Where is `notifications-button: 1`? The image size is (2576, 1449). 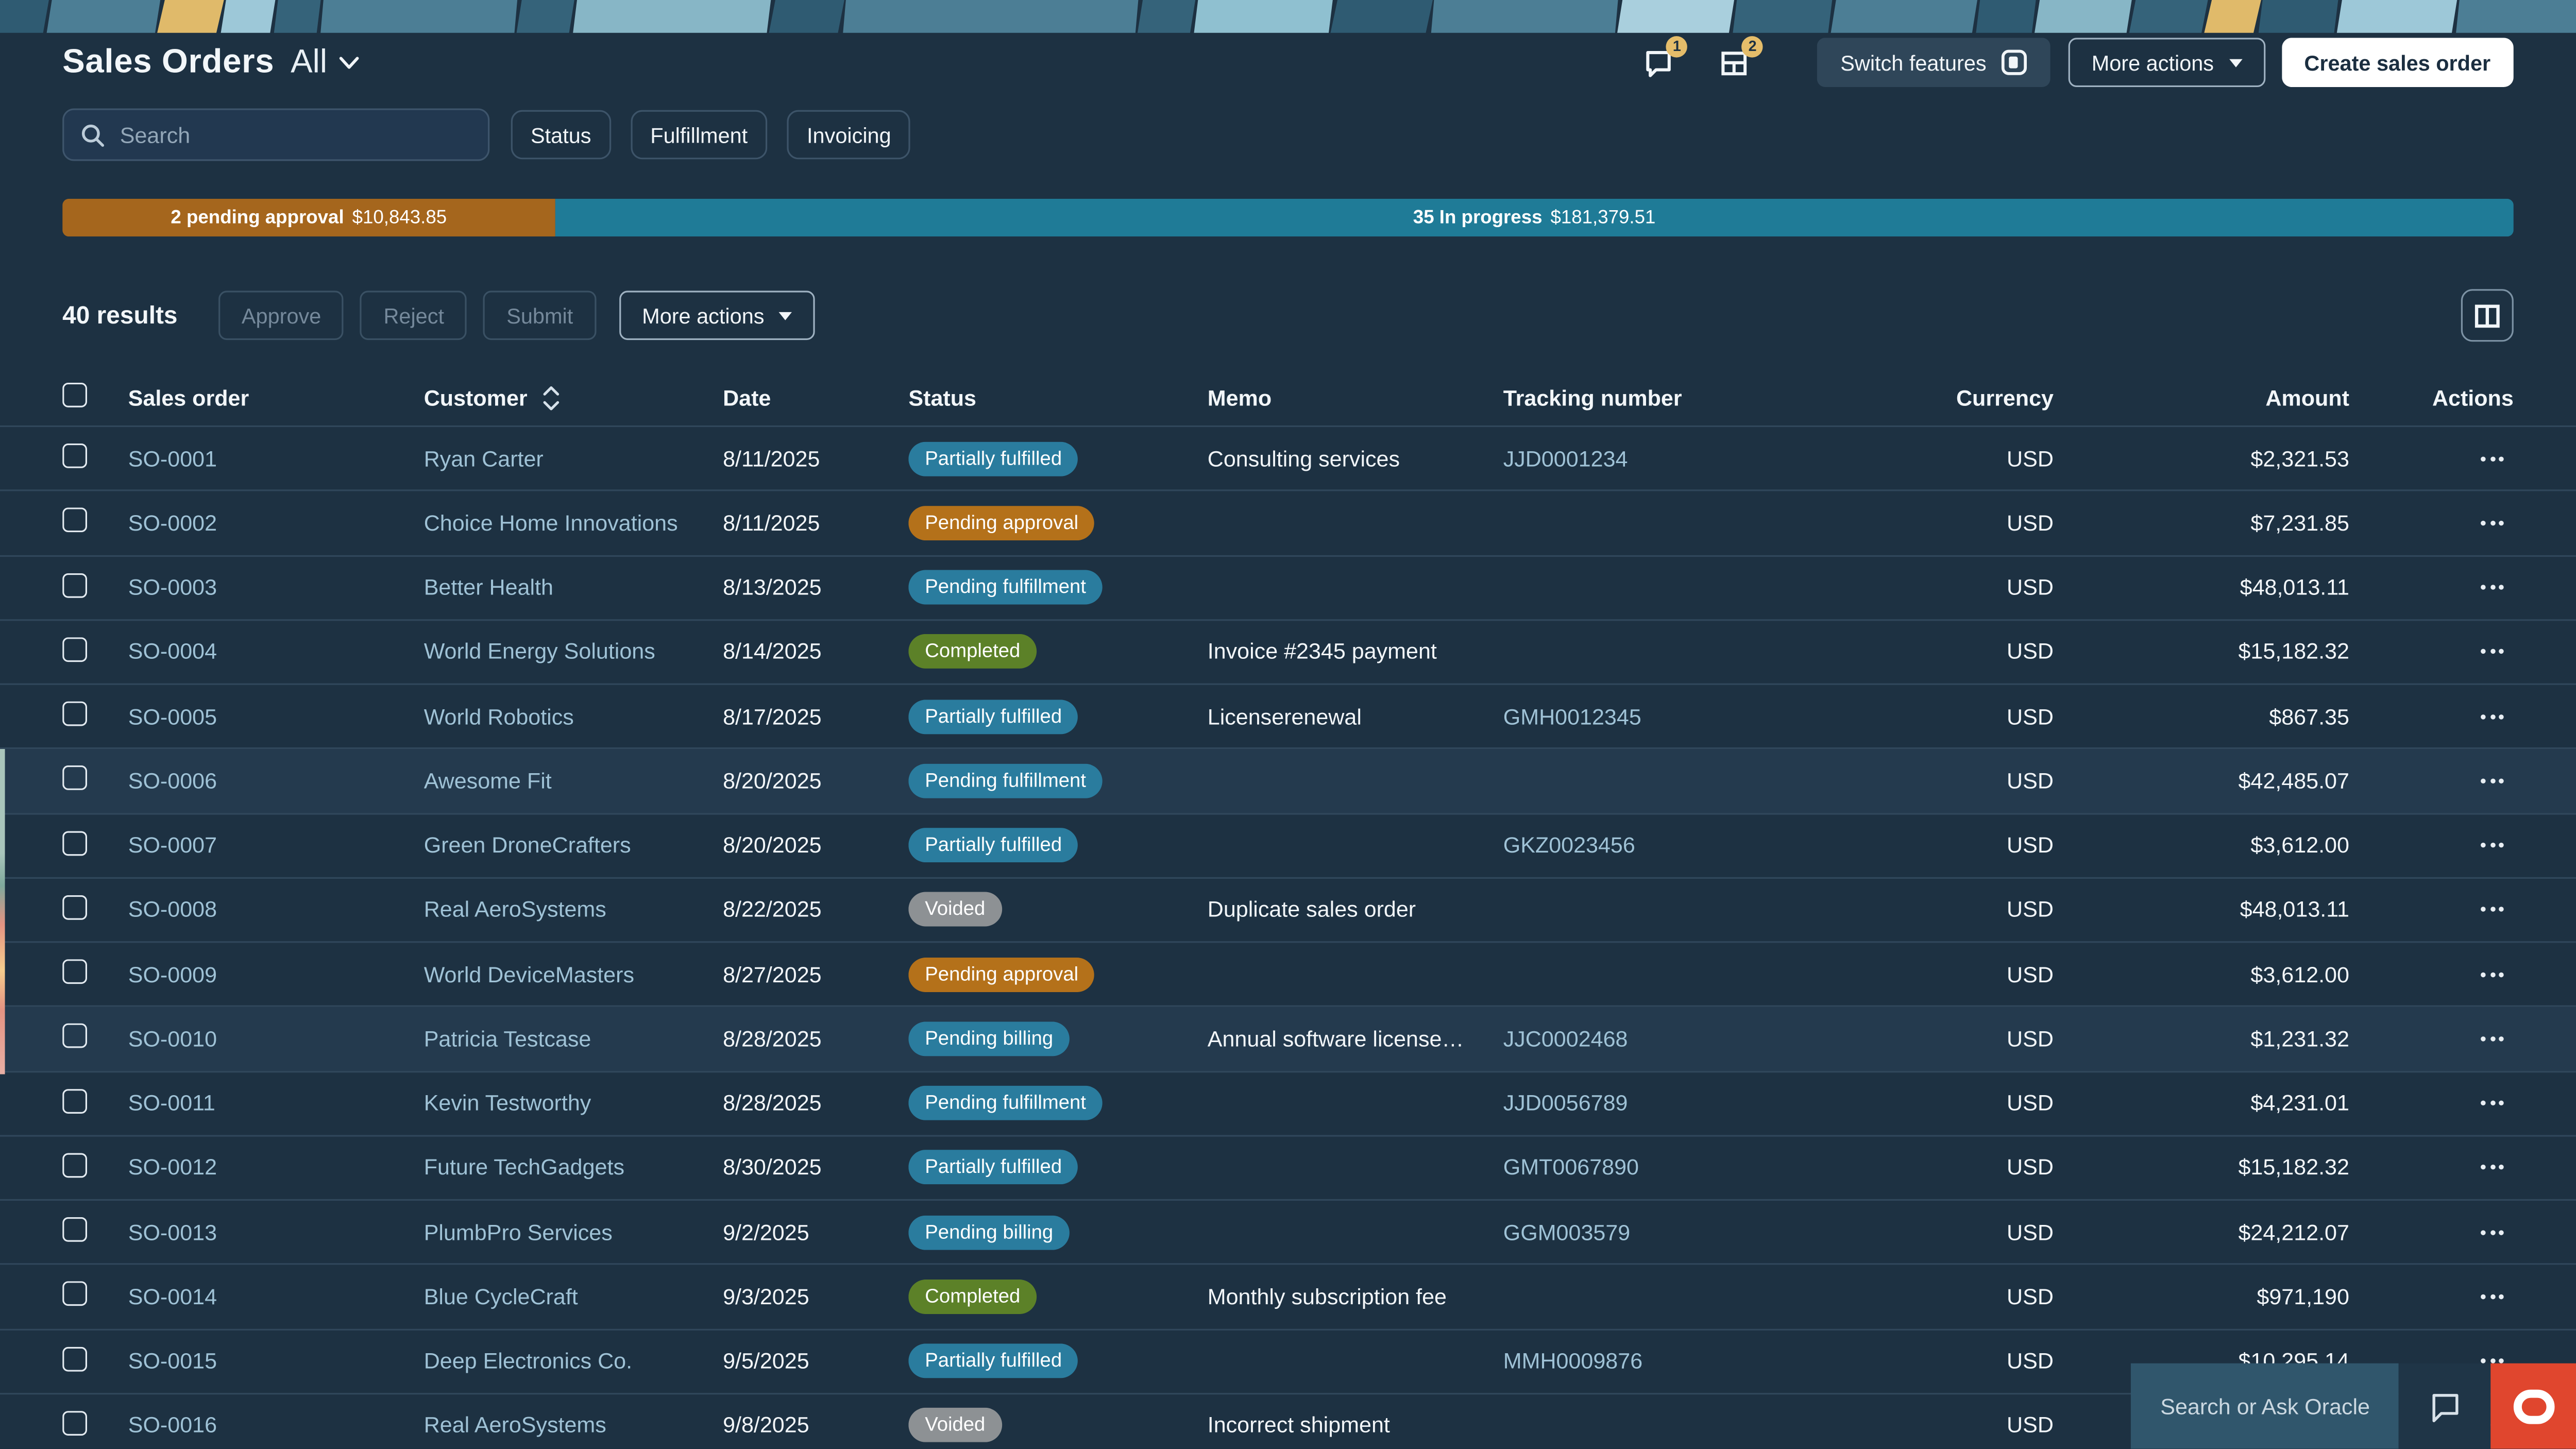 notifications-button: 1 is located at coordinates (1665, 56).